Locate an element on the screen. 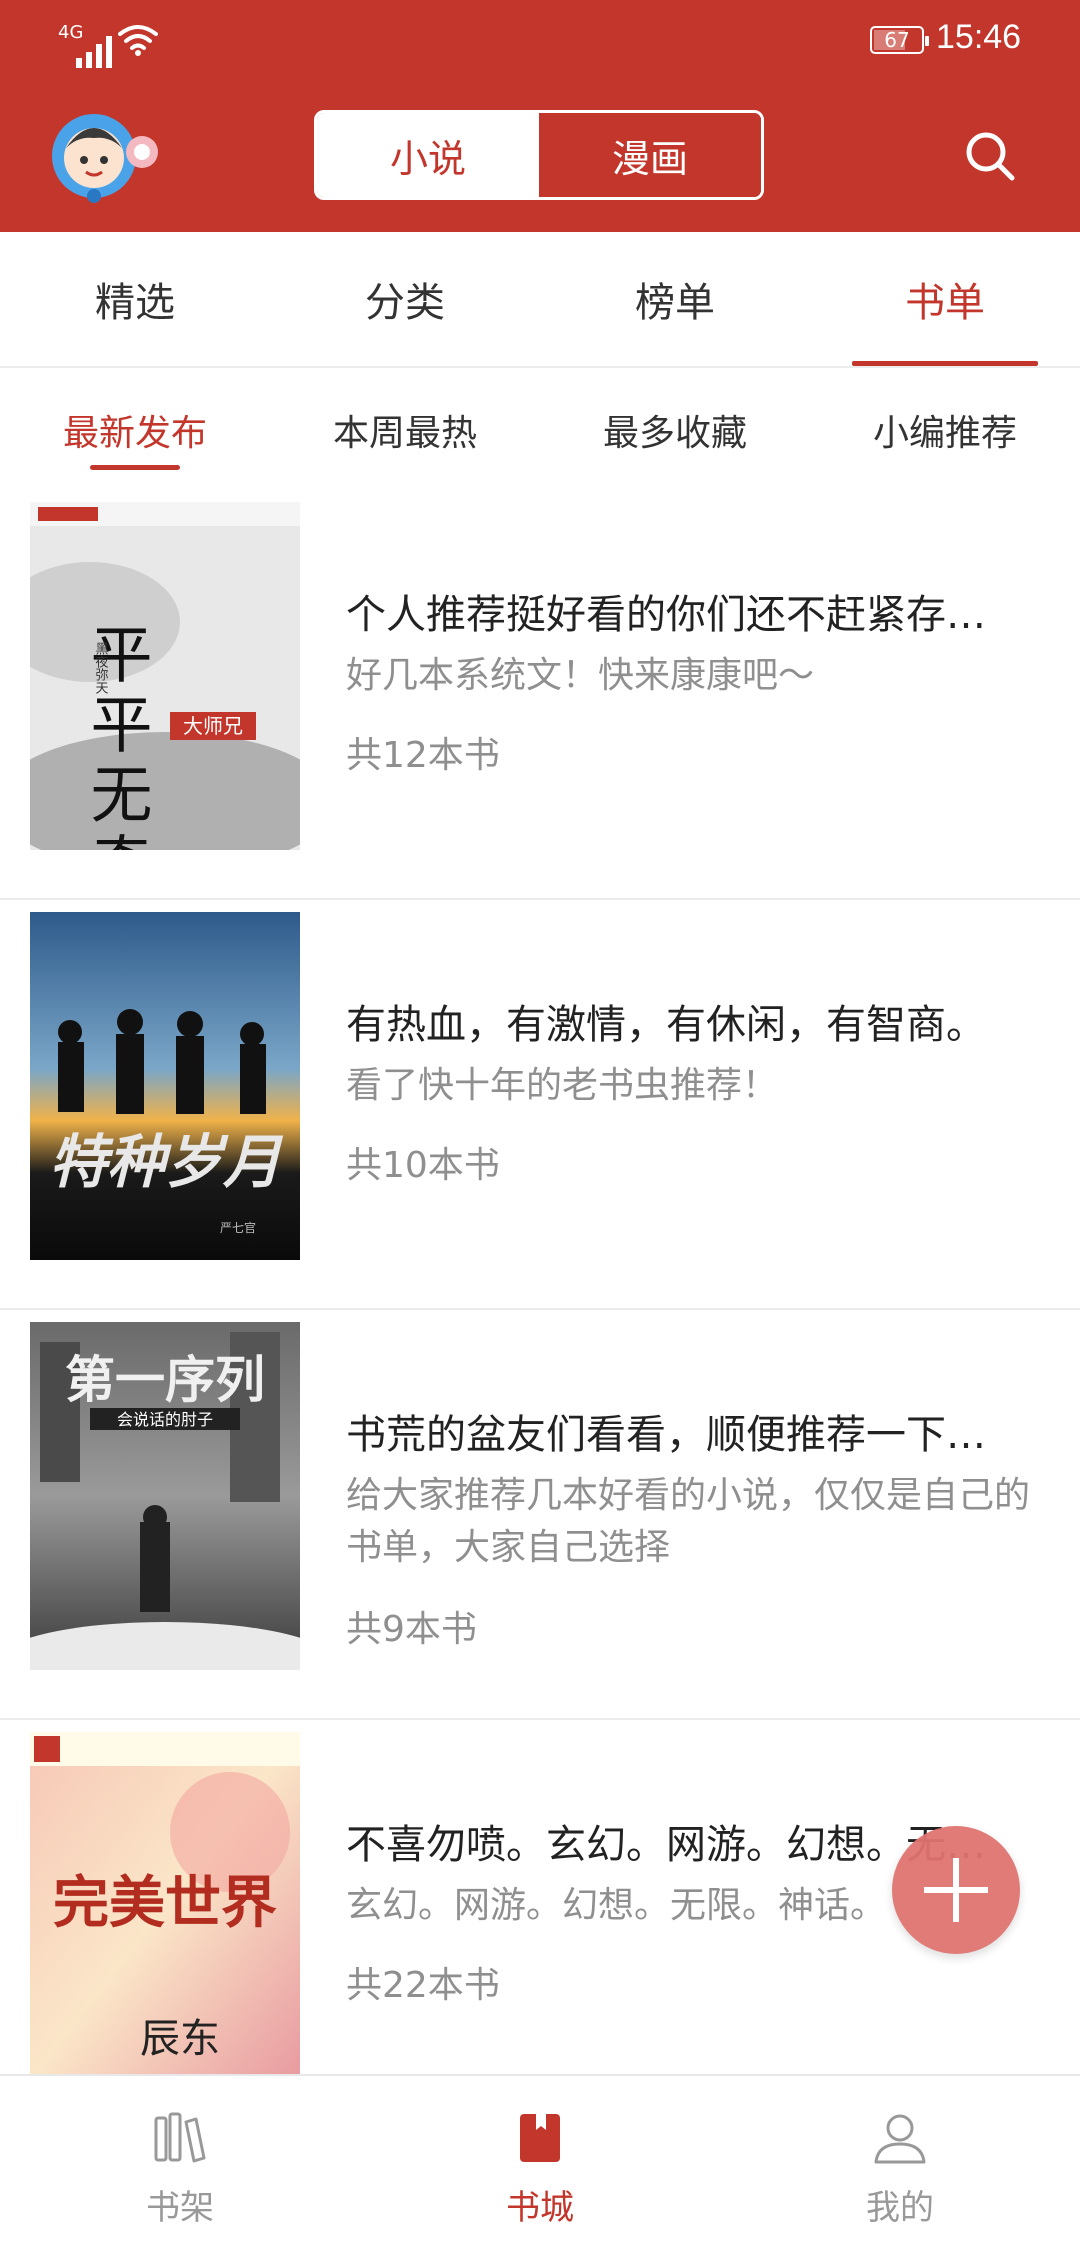 This screenshot has width=1080, height=2244. wifi-icon is located at coordinates (138, 40).